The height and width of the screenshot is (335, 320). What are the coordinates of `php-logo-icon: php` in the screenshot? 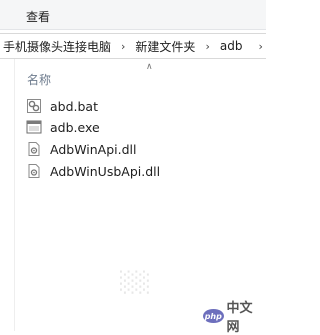 It's located at (213, 316).